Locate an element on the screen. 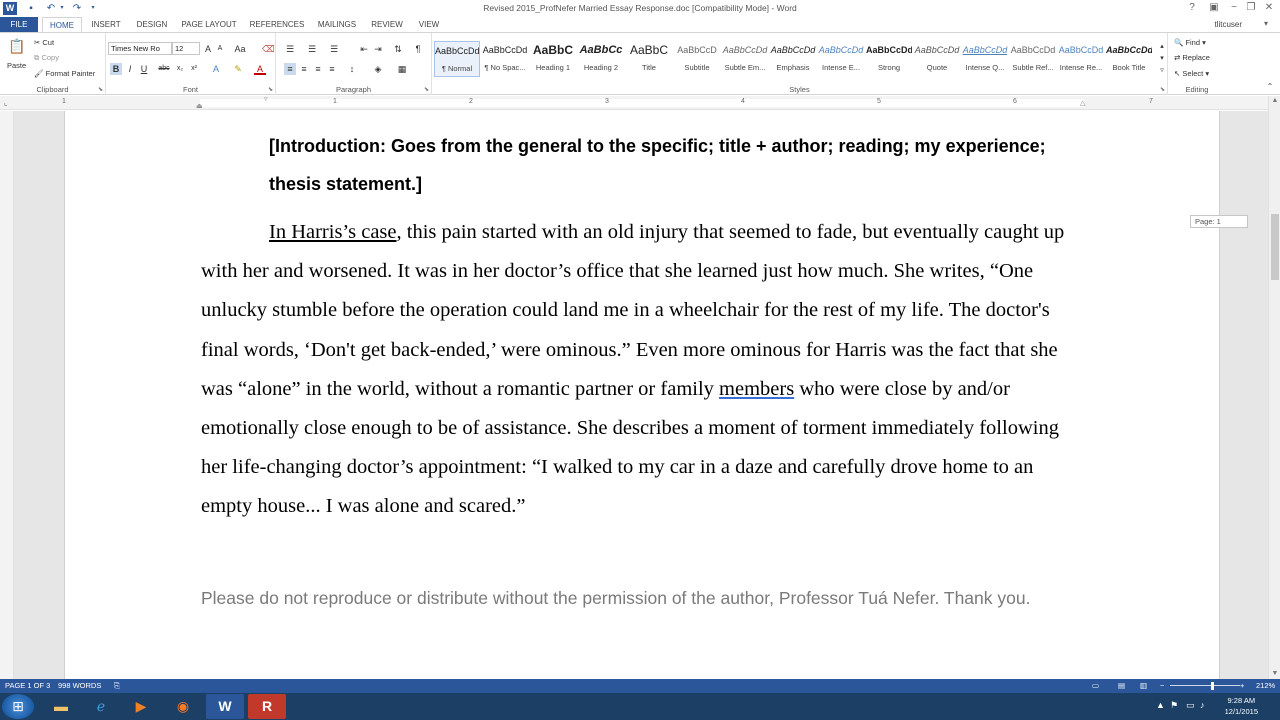  style-emphasis: AaBbCcDd Emphasis is located at coordinates (793, 59).